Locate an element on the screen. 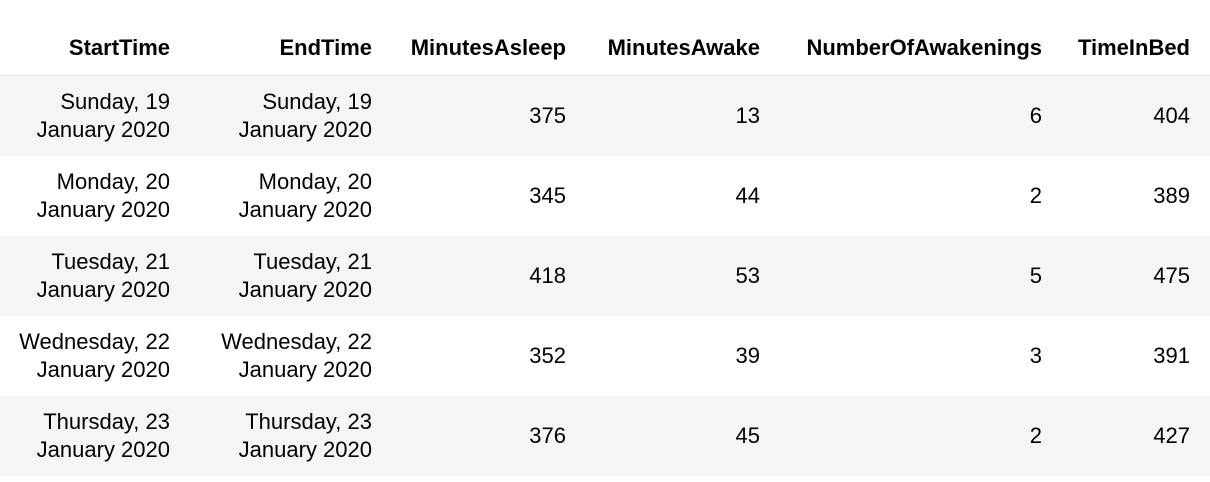 The height and width of the screenshot is (482, 1210). end-time-line1: Wednesday, 22 is located at coordinates (296, 341).